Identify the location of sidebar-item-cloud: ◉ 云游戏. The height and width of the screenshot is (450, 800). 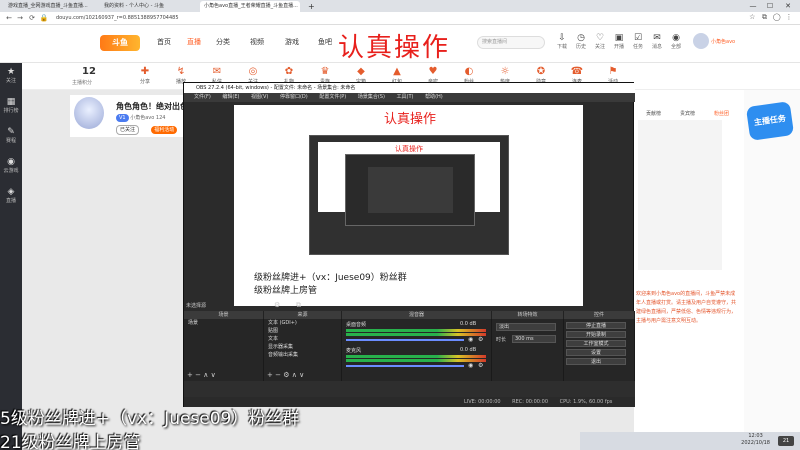
(11, 165).